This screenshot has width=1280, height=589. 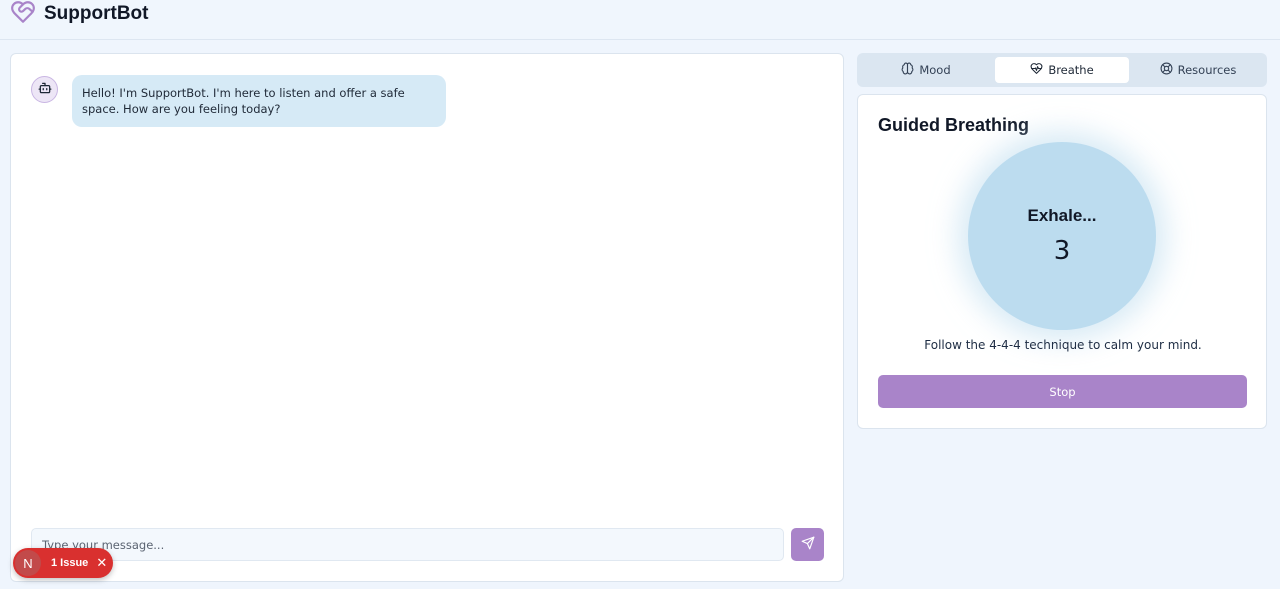 What do you see at coordinates (1207, 70) in the screenshot?
I see `tab-resources-label: Resources` at bounding box center [1207, 70].